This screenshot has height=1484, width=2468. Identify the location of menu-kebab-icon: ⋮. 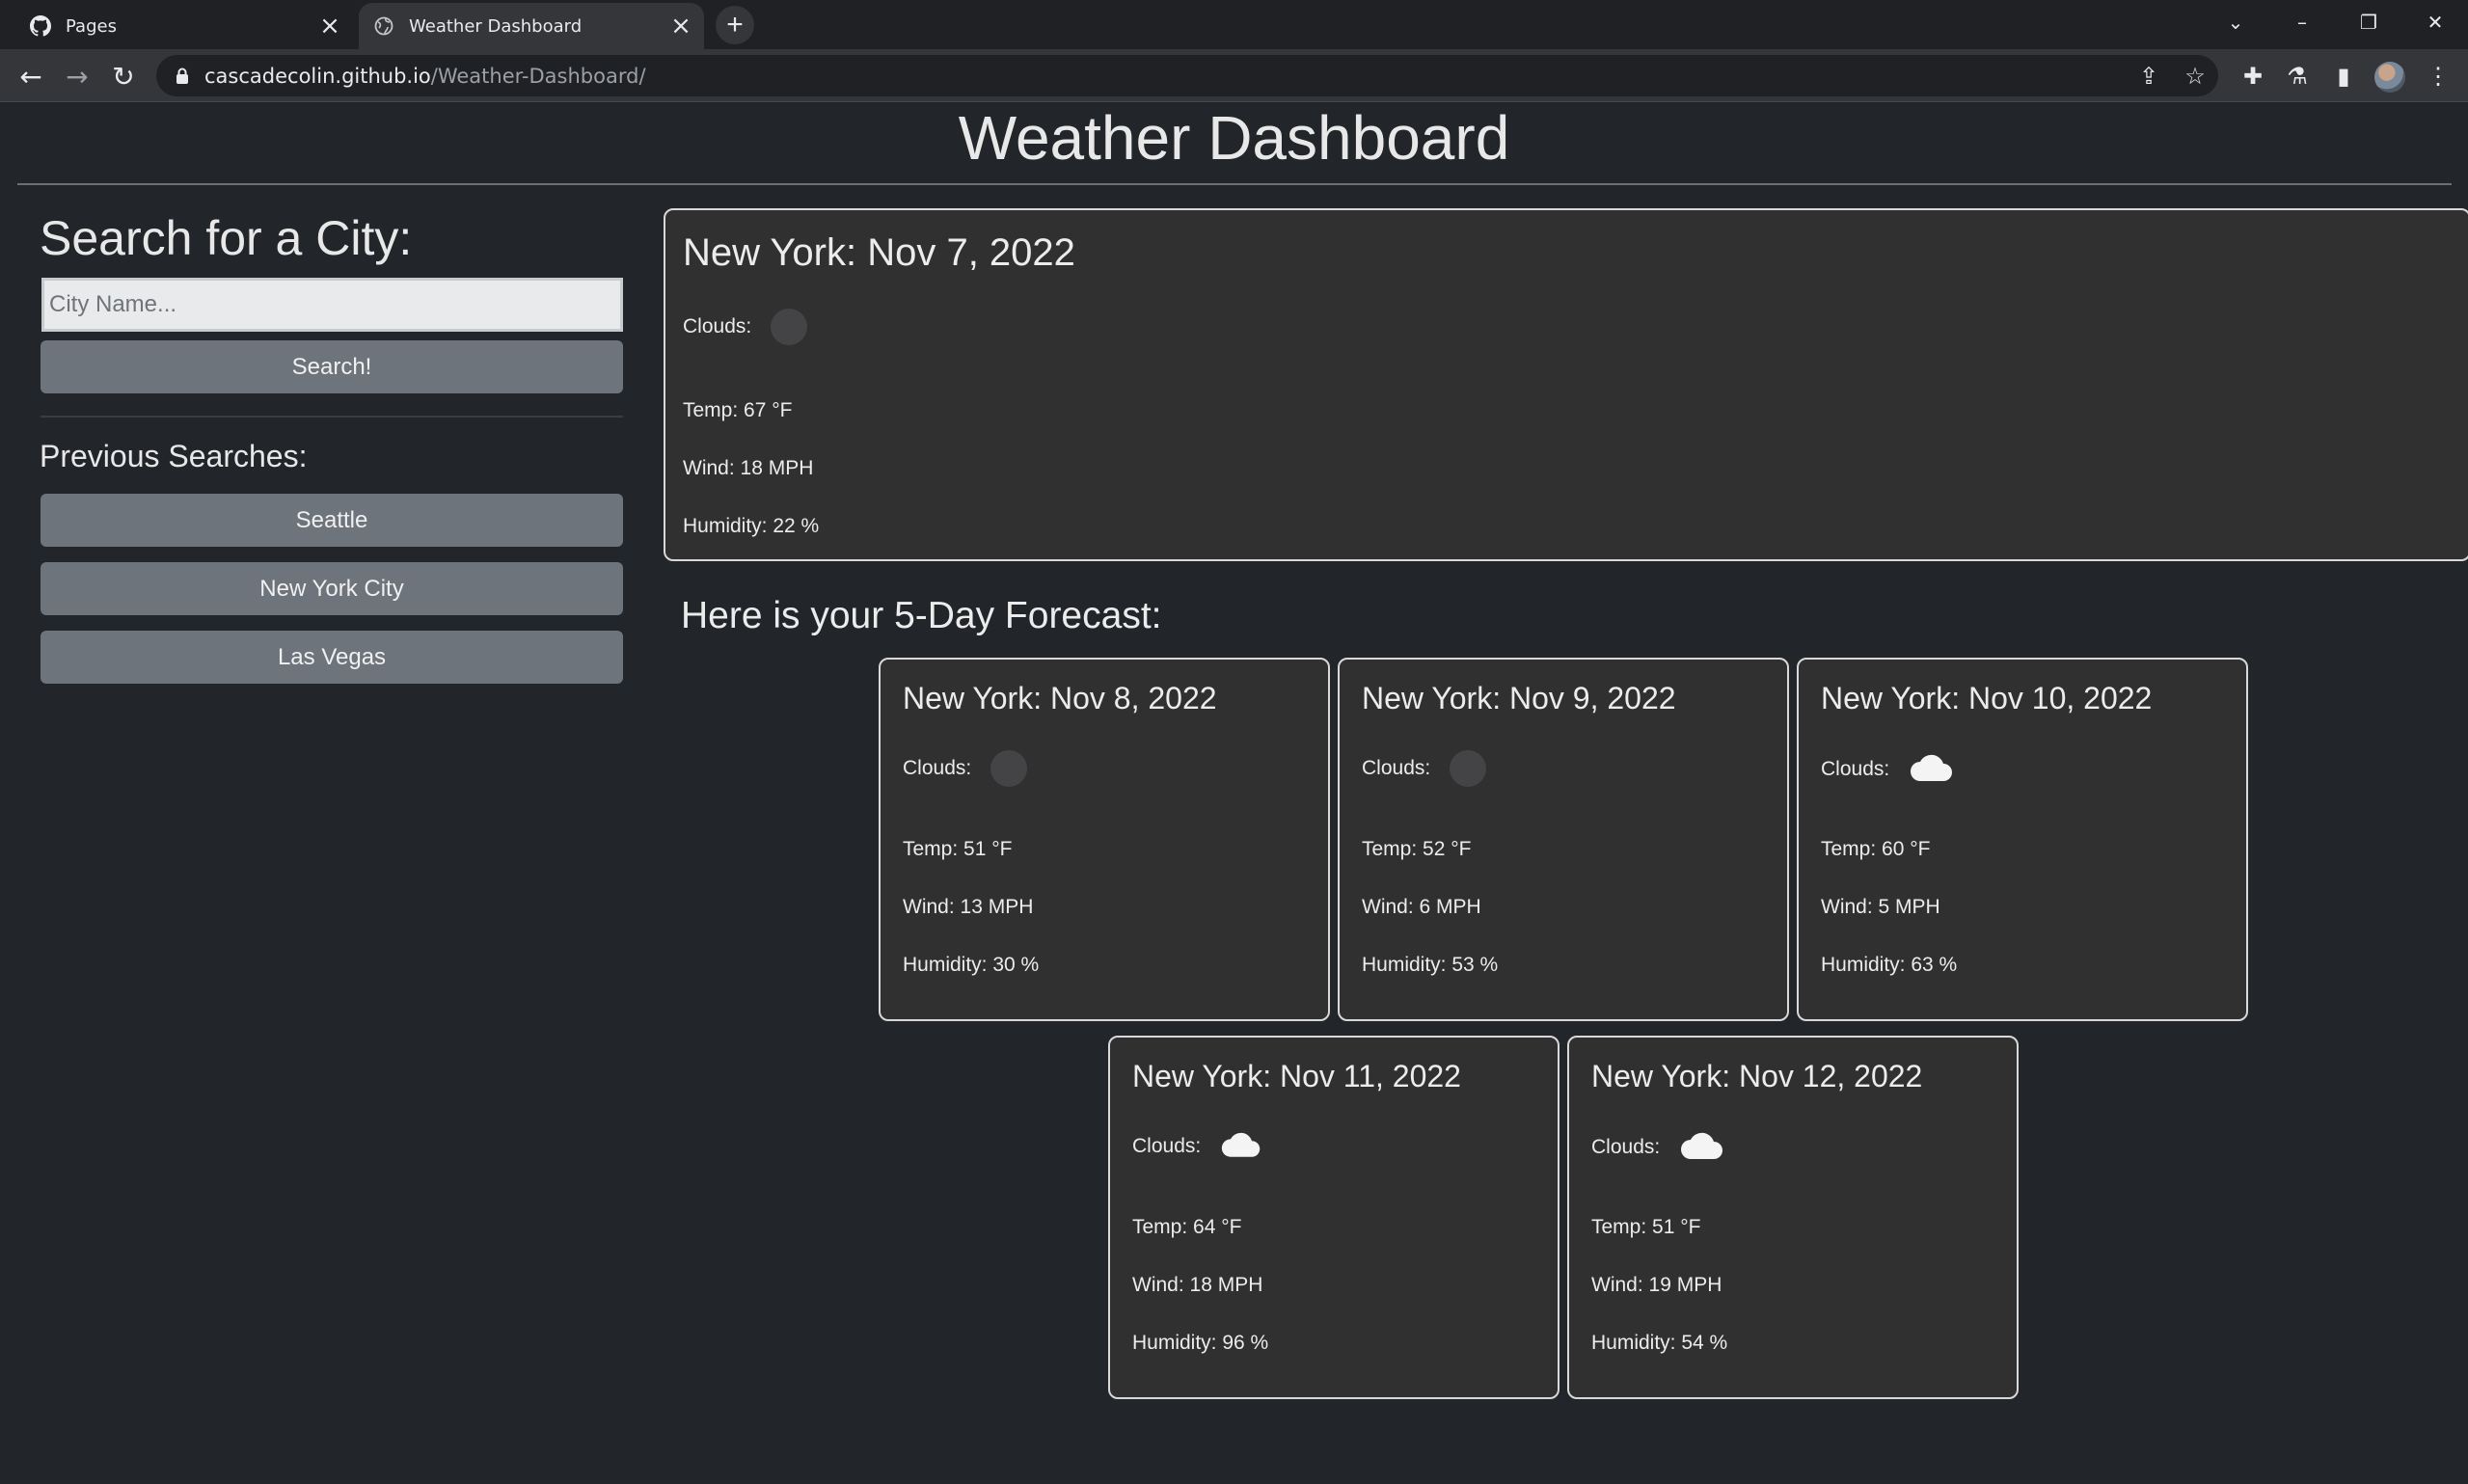
(2438, 76).